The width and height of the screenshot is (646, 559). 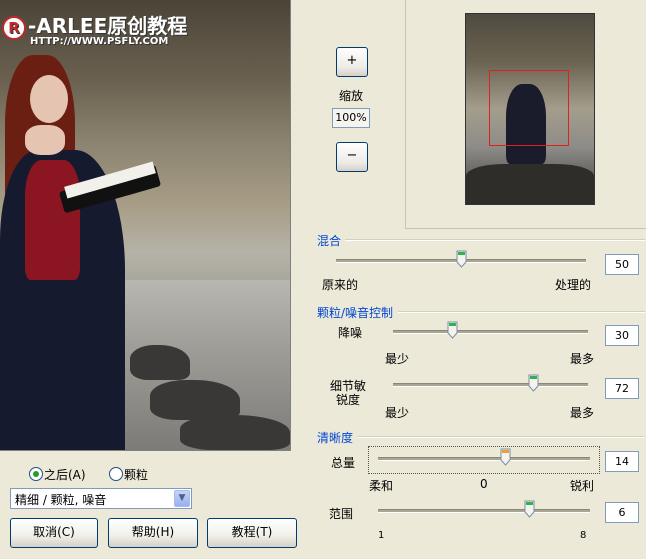 I want to click on detail-value-field: 72, so click(x=622, y=388).